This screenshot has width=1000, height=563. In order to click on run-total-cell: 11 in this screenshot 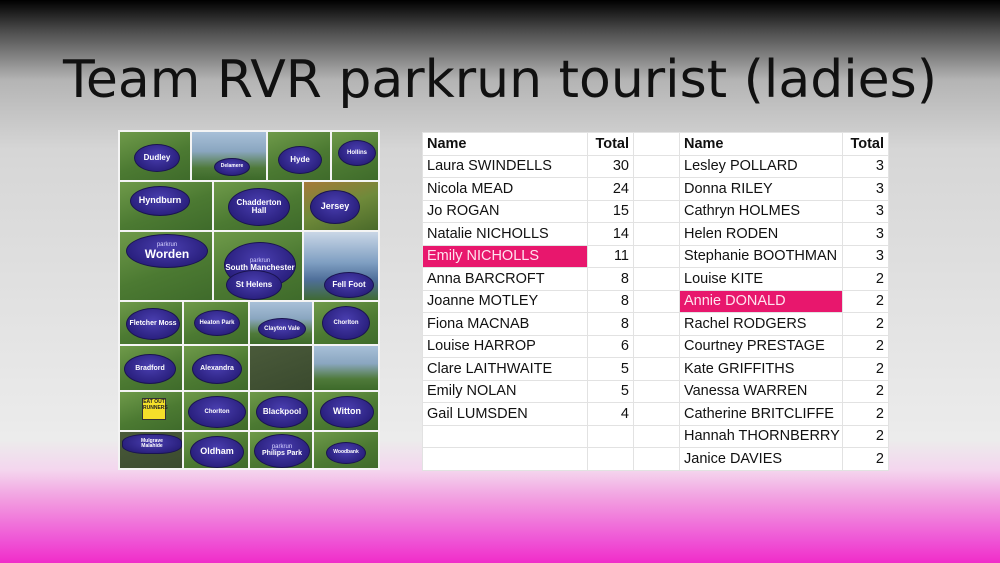, I will do `click(610, 256)`.